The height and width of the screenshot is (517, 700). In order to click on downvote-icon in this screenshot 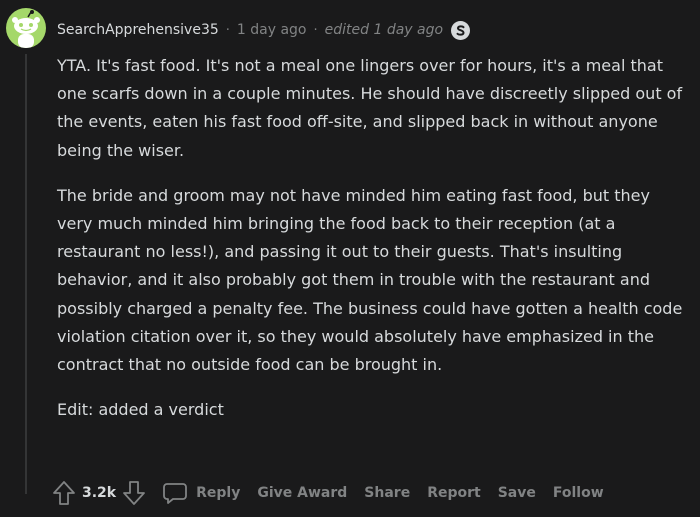, I will do `click(134, 493)`.